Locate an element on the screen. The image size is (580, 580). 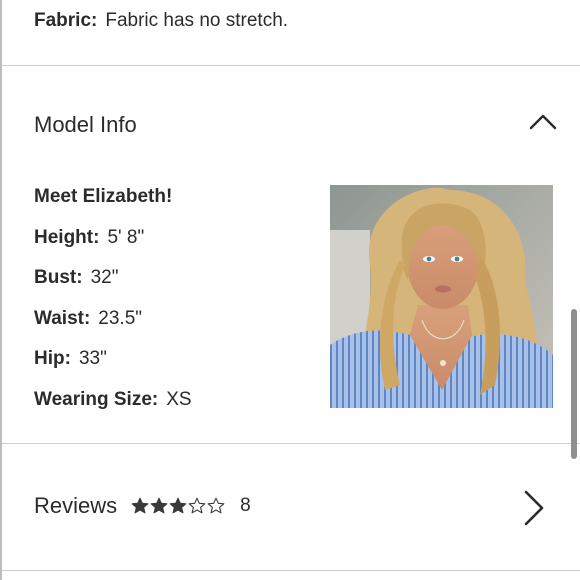
wearing-size-value: XS is located at coordinates (179, 399).